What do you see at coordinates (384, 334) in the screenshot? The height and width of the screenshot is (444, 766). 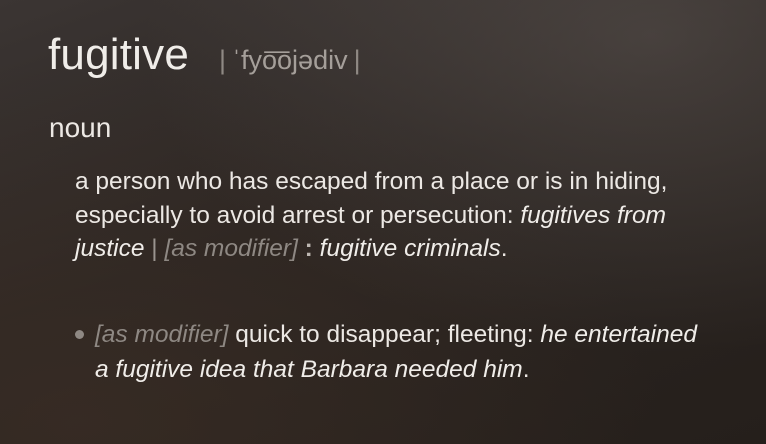 I see `sense-2-definition: quick to disappear; fleeting:` at bounding box center [384, 334].